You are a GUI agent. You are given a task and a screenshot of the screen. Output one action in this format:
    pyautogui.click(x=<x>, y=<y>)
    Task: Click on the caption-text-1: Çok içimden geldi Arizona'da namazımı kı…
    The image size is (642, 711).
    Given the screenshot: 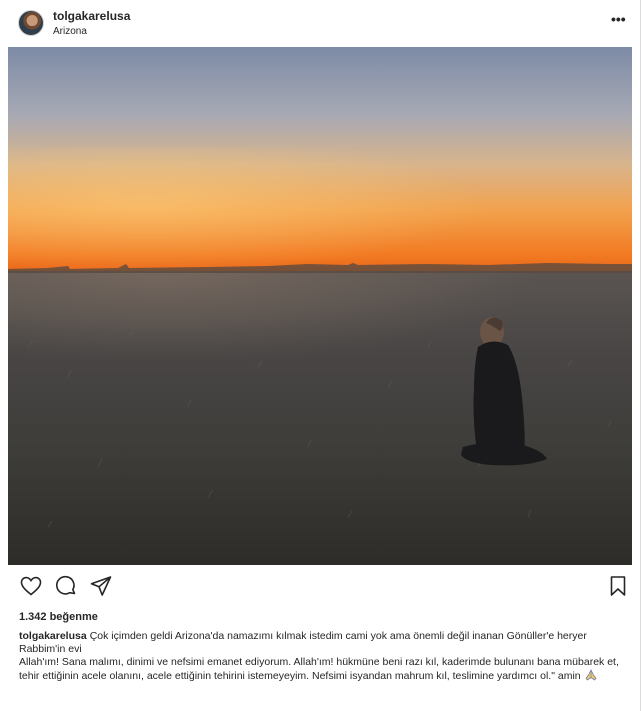 What is the action you would take?
    pyautogui.click(x=303, y=642)
    